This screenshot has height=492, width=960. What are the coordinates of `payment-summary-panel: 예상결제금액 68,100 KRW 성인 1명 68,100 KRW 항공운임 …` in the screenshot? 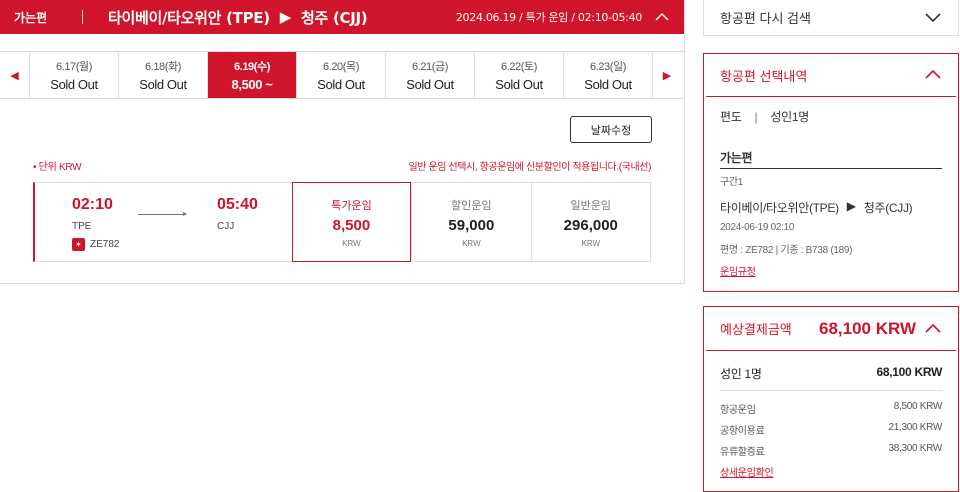 It's located at (831, 399).